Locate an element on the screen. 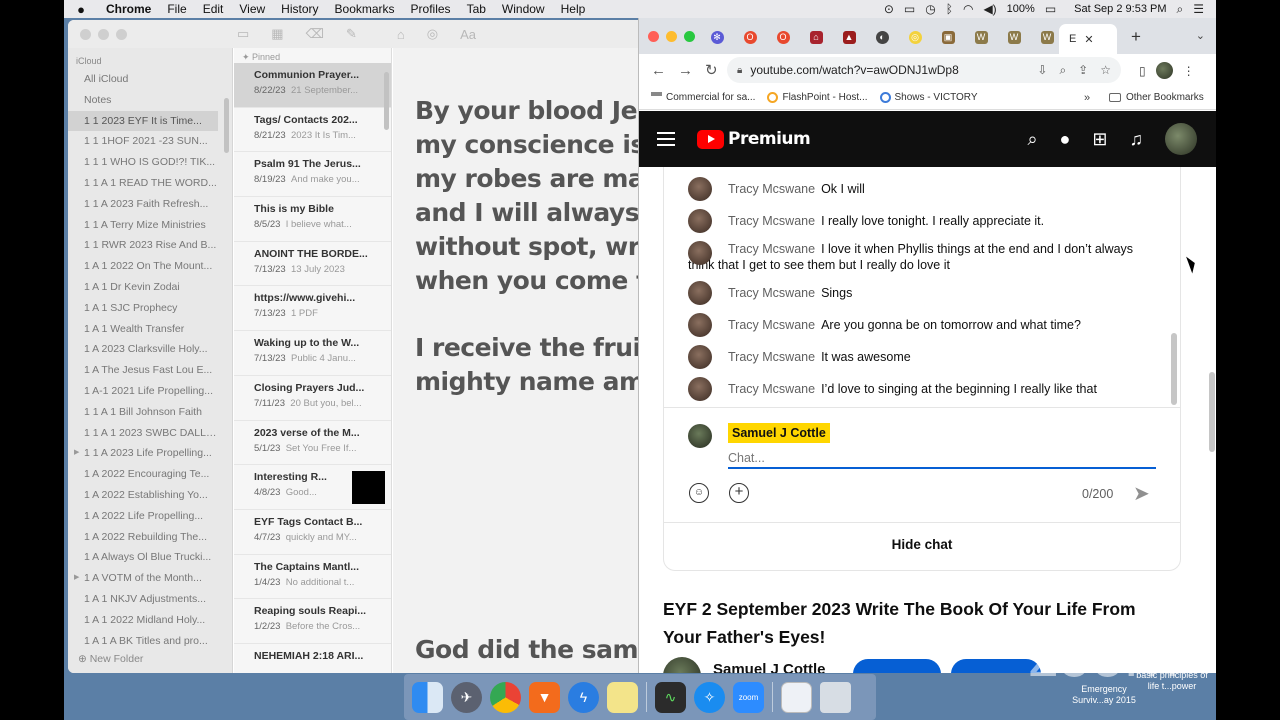 This screenshot has width=1280, height=720. close-tab-icon: ✕ is located at coordinates (1088, 39).